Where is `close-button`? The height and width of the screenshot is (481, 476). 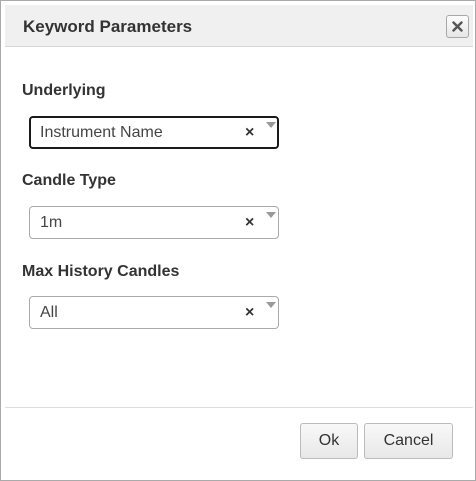
close-button is located at coordinates (457, 26).